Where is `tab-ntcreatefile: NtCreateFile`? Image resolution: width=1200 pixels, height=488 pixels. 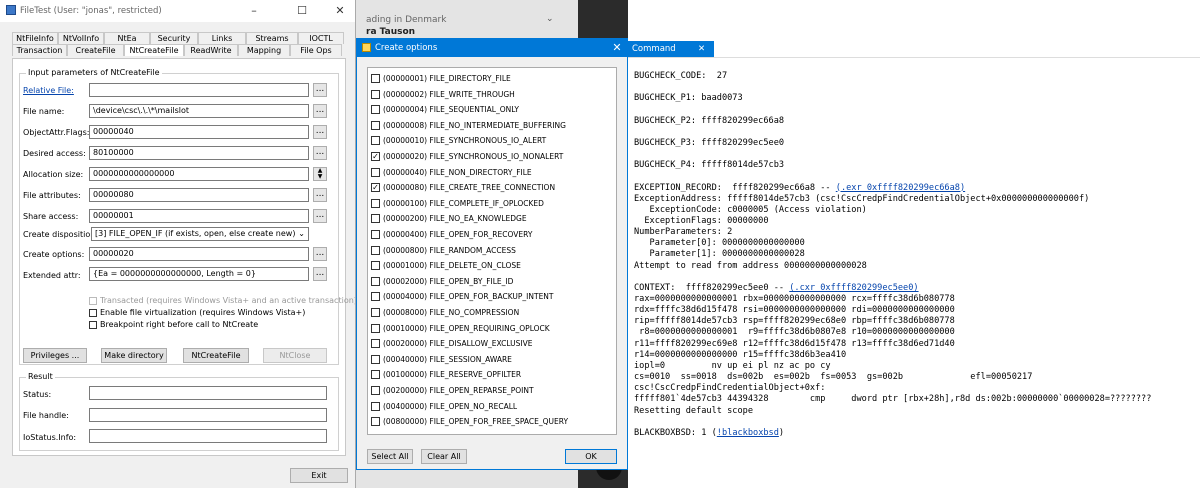 tab-ntcreatefile: NtCreateFile is located at coordinates (154, 50).